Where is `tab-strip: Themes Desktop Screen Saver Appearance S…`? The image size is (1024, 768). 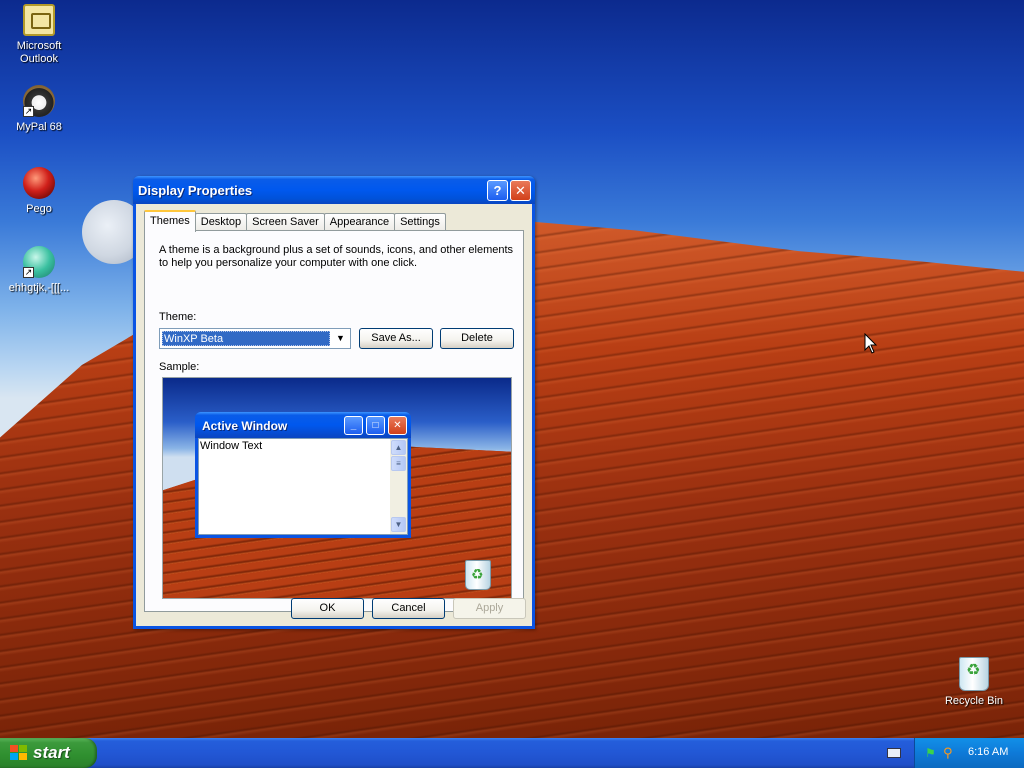 tab-strip: Themes Desktop Screen Saver Appearance S… is located at coordinates (295, 221).